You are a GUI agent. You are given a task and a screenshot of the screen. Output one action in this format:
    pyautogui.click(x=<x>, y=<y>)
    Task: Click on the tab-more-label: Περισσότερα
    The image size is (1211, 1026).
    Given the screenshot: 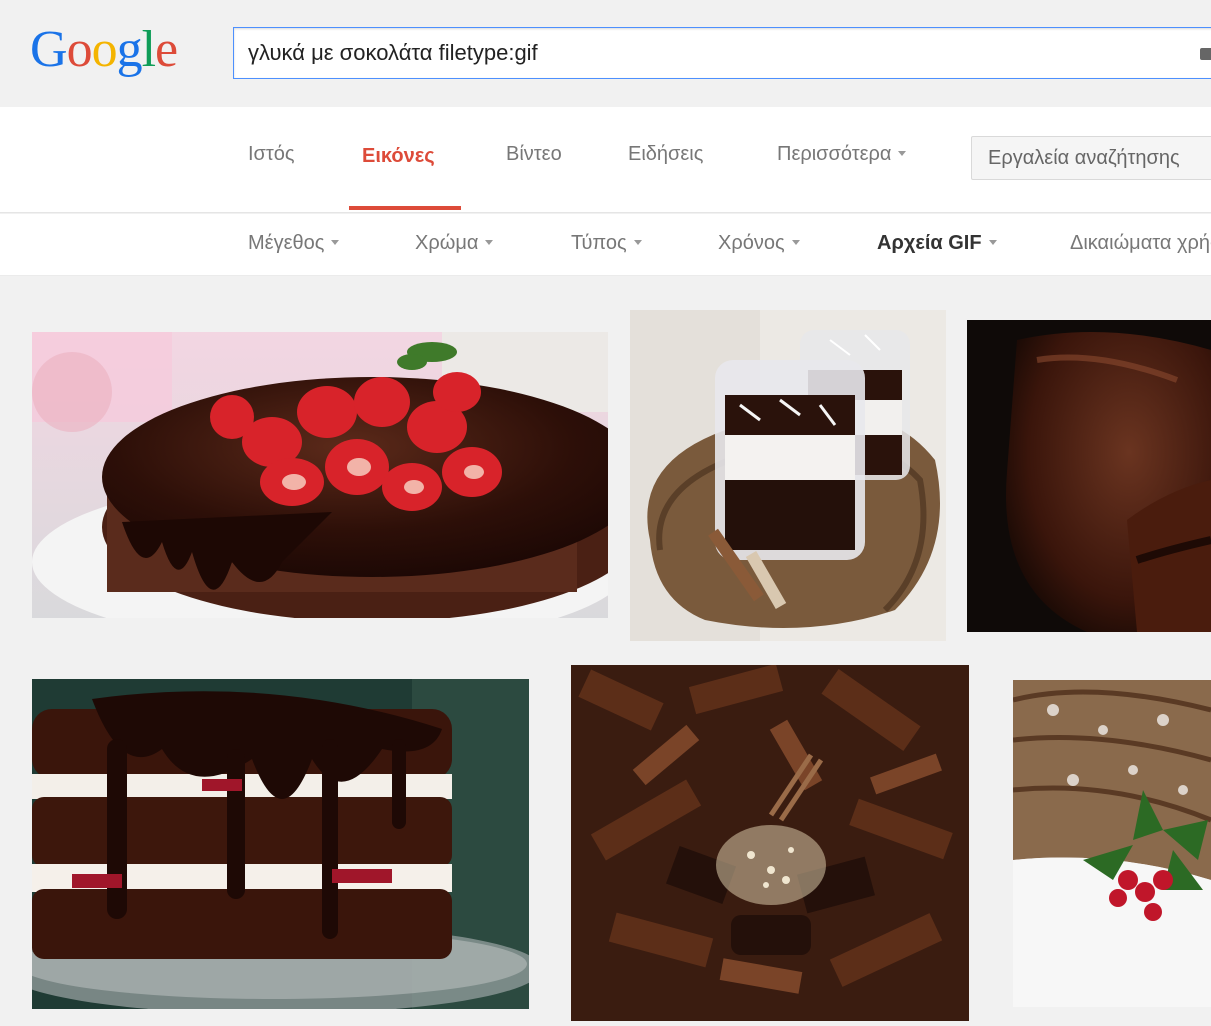 What is the action you would take?
    pyautogui.click(x=834, y=154)
    